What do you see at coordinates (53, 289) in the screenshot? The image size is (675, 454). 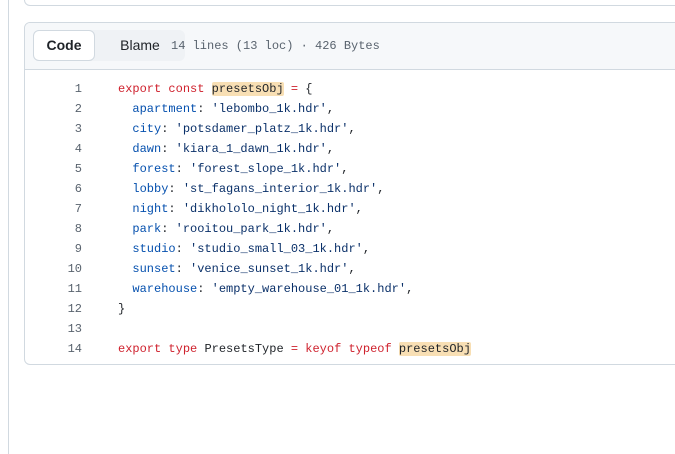 I see `line-number: 11` at bounding box center [53, 289].